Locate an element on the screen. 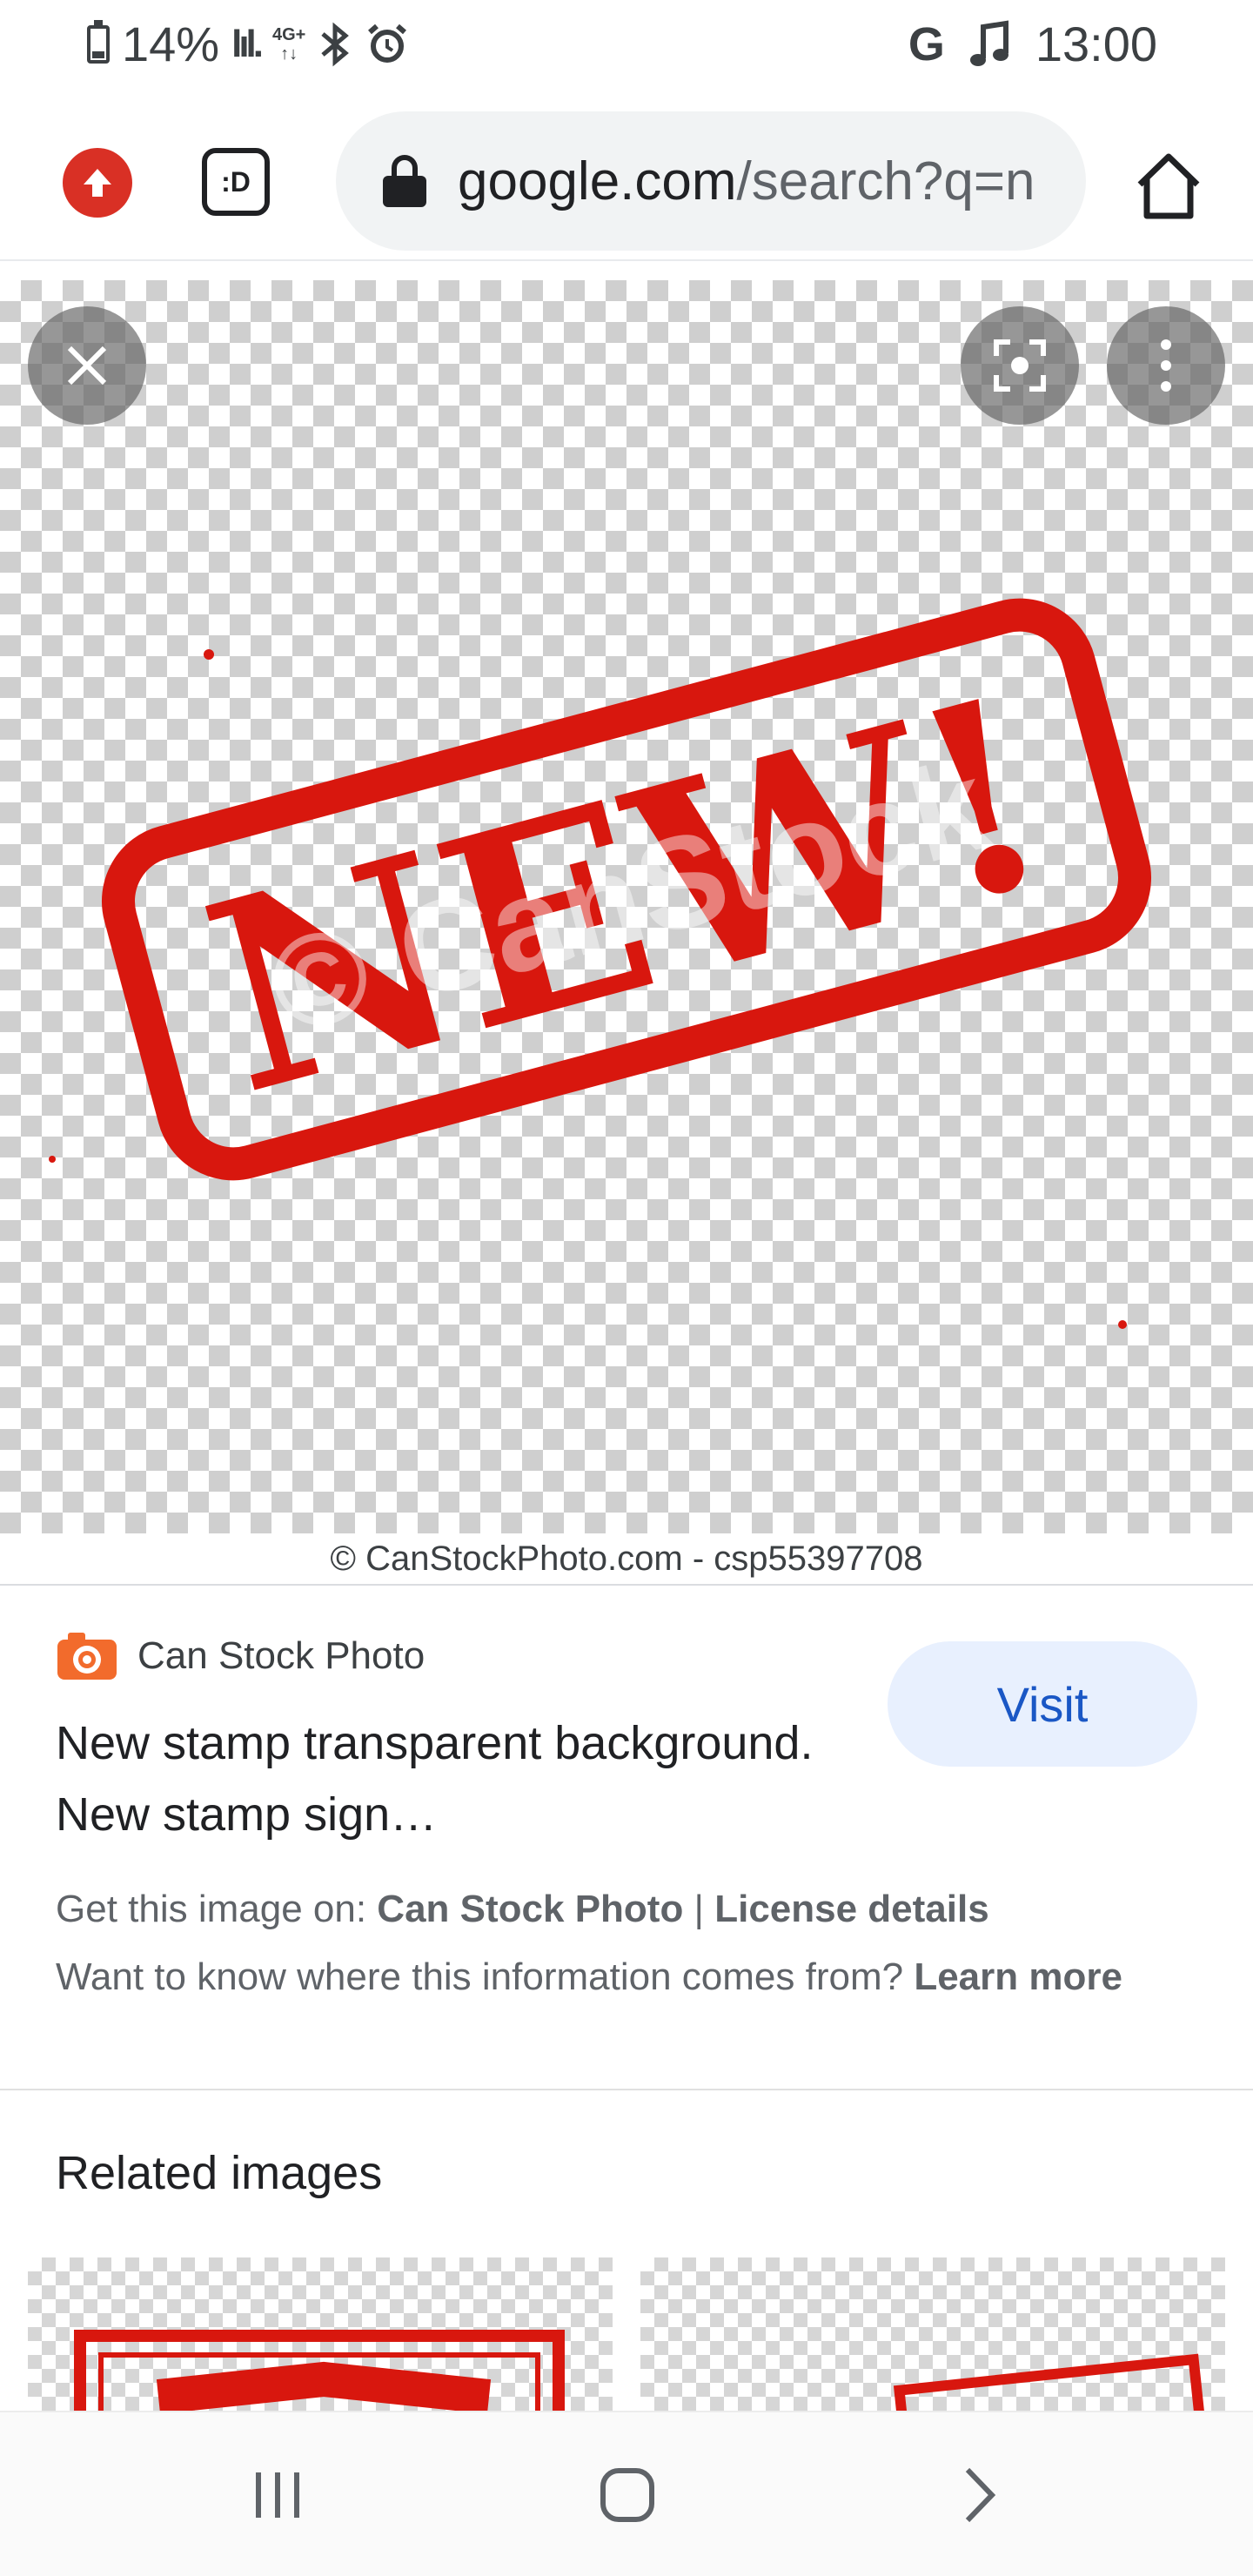 The width and height of the screenshot is (1253, 2576). related-images-heading: Related images is located at coordinates (219, 2173).